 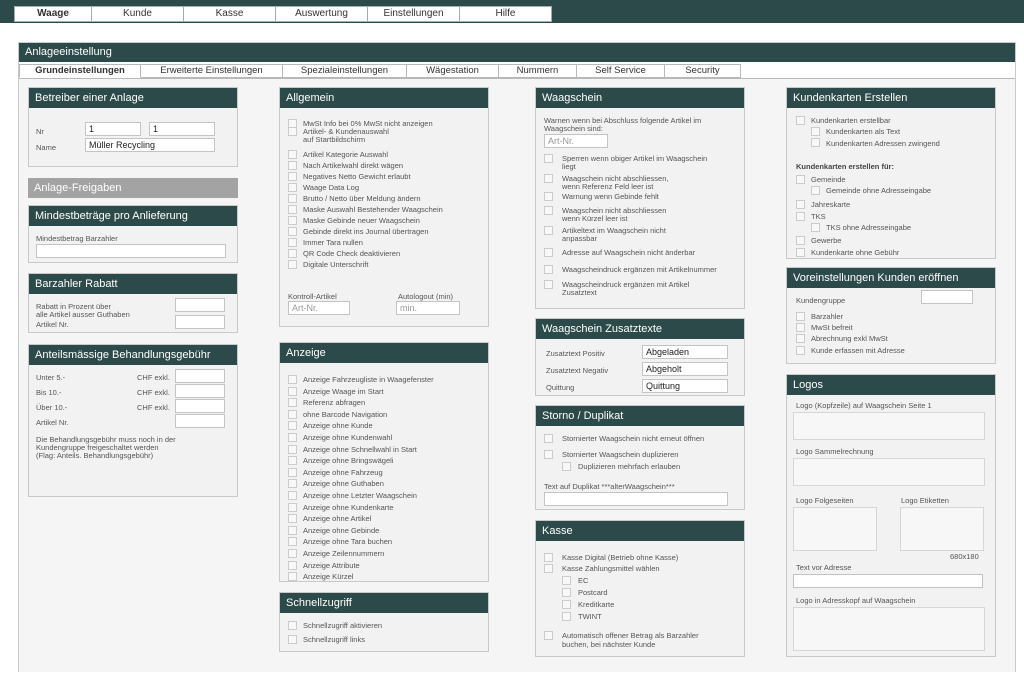 What do you see at coordinates (133, 188) in the screenshot?
I see `panel-freigaben: Anlage-Freigaben` at bounding box center [133, 188].